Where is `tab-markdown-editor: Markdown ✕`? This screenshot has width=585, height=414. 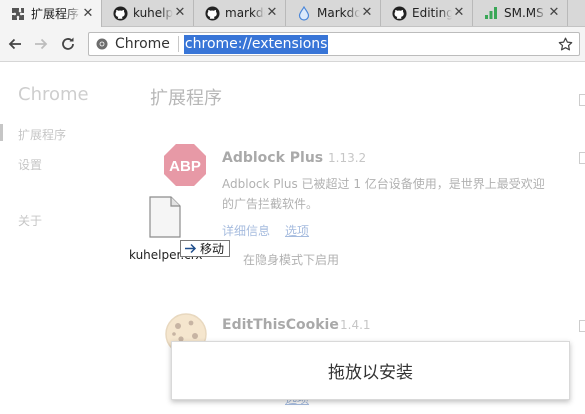 tab-markdown-editor: Markdown ✕ is located at coordinates (333, 13).